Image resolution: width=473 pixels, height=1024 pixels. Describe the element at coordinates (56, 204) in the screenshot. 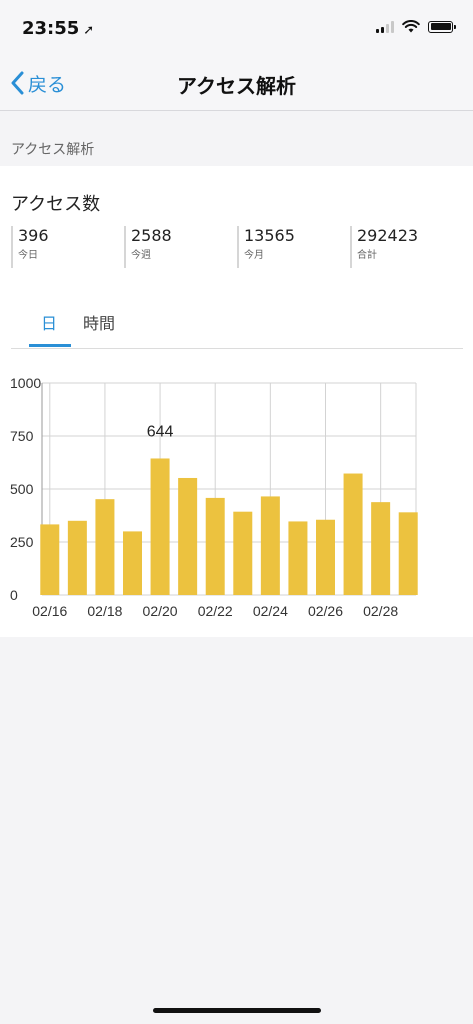

I see `card-title: アクセス数` at that location.